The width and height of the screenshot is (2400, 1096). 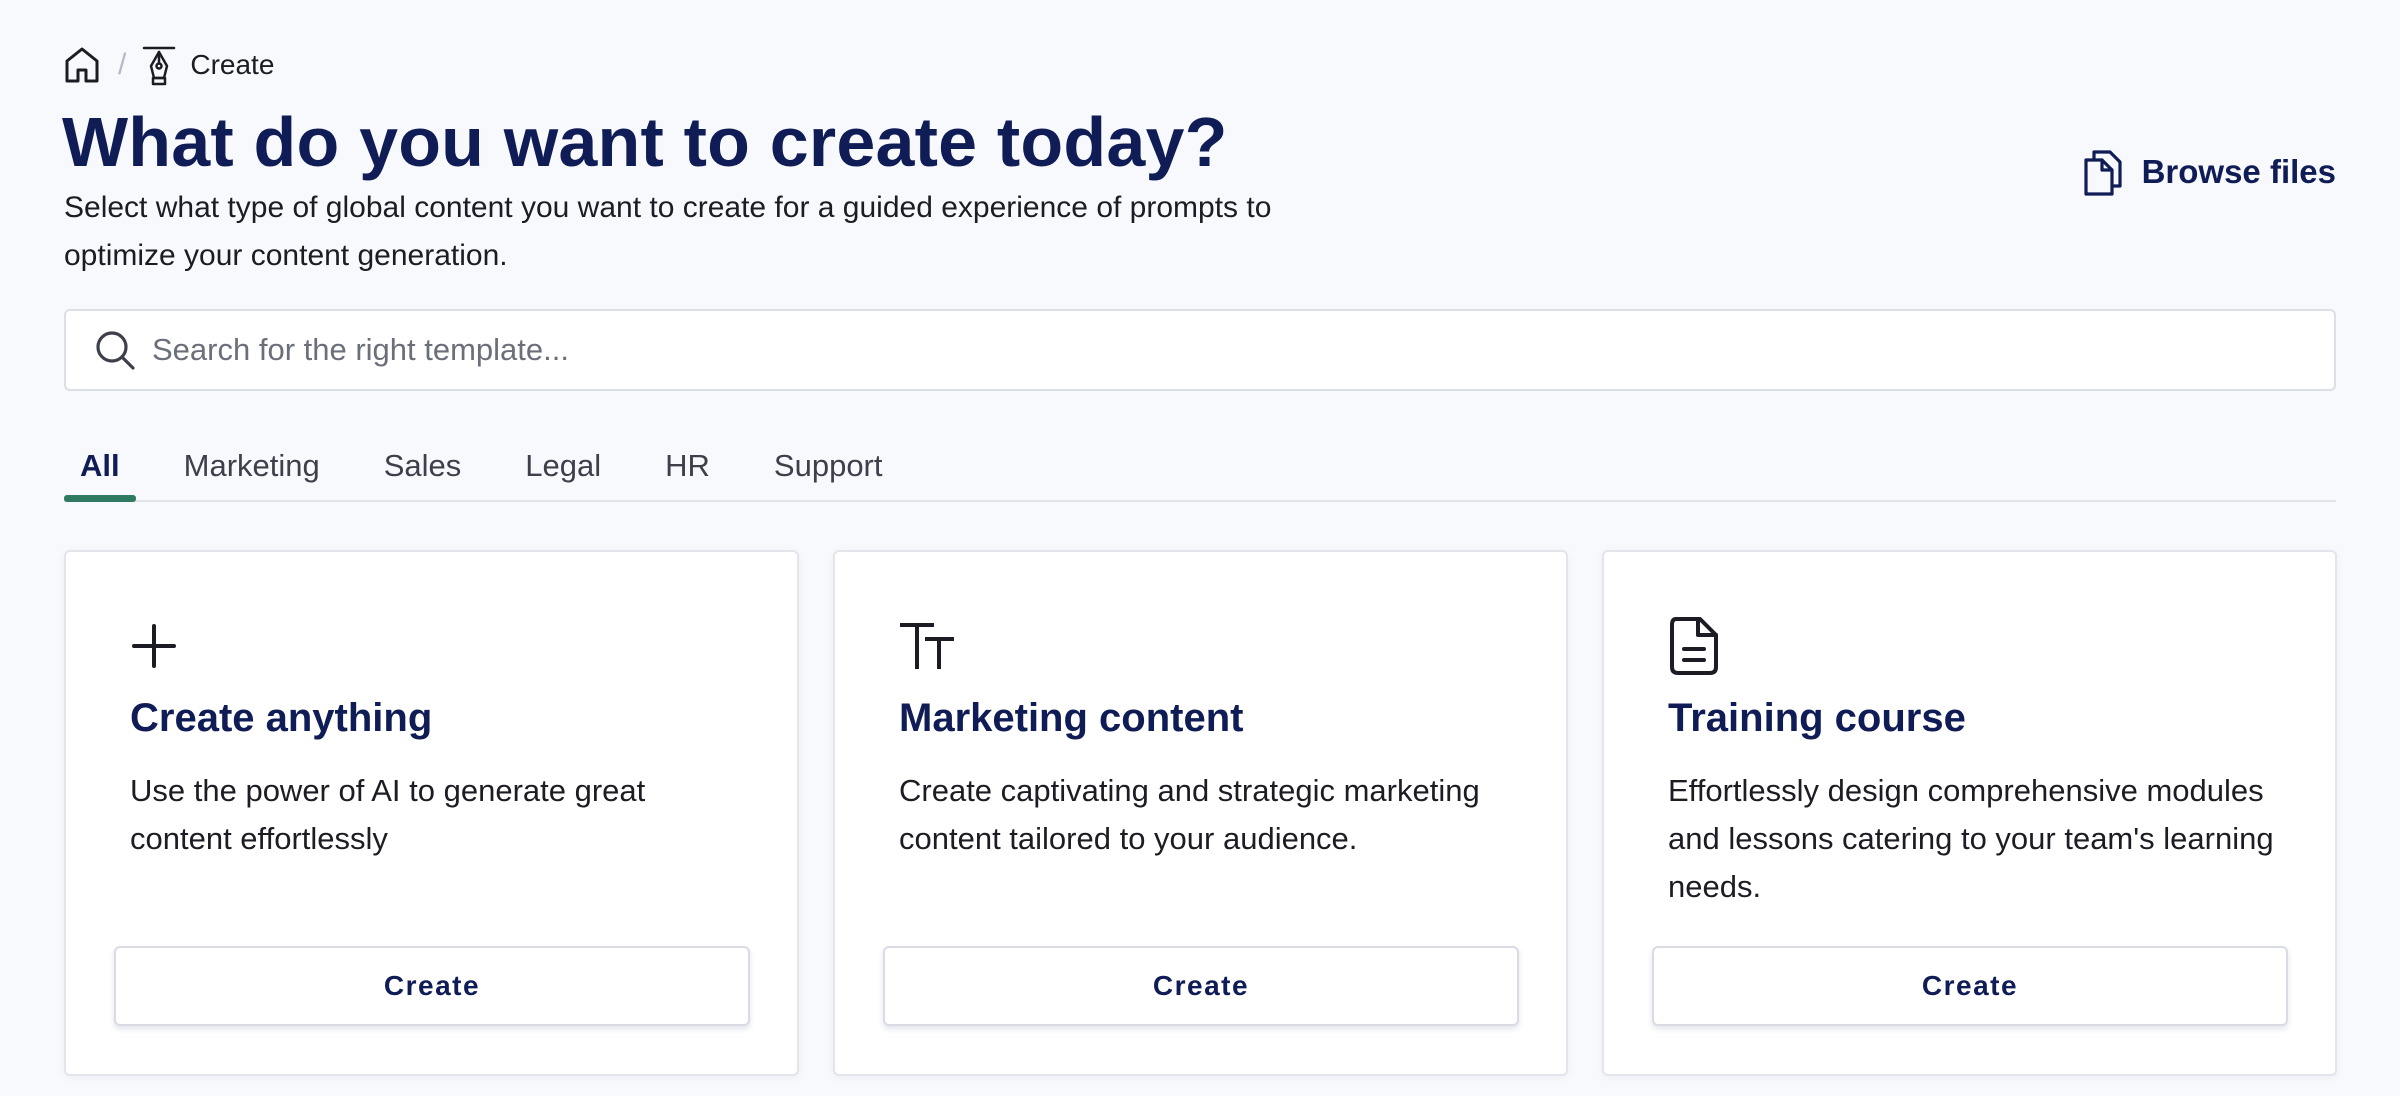 What do you see at coordinates (423, 466) in the screenshot?
I see `tab-sales: Sales` at bounding box center [423, 466].